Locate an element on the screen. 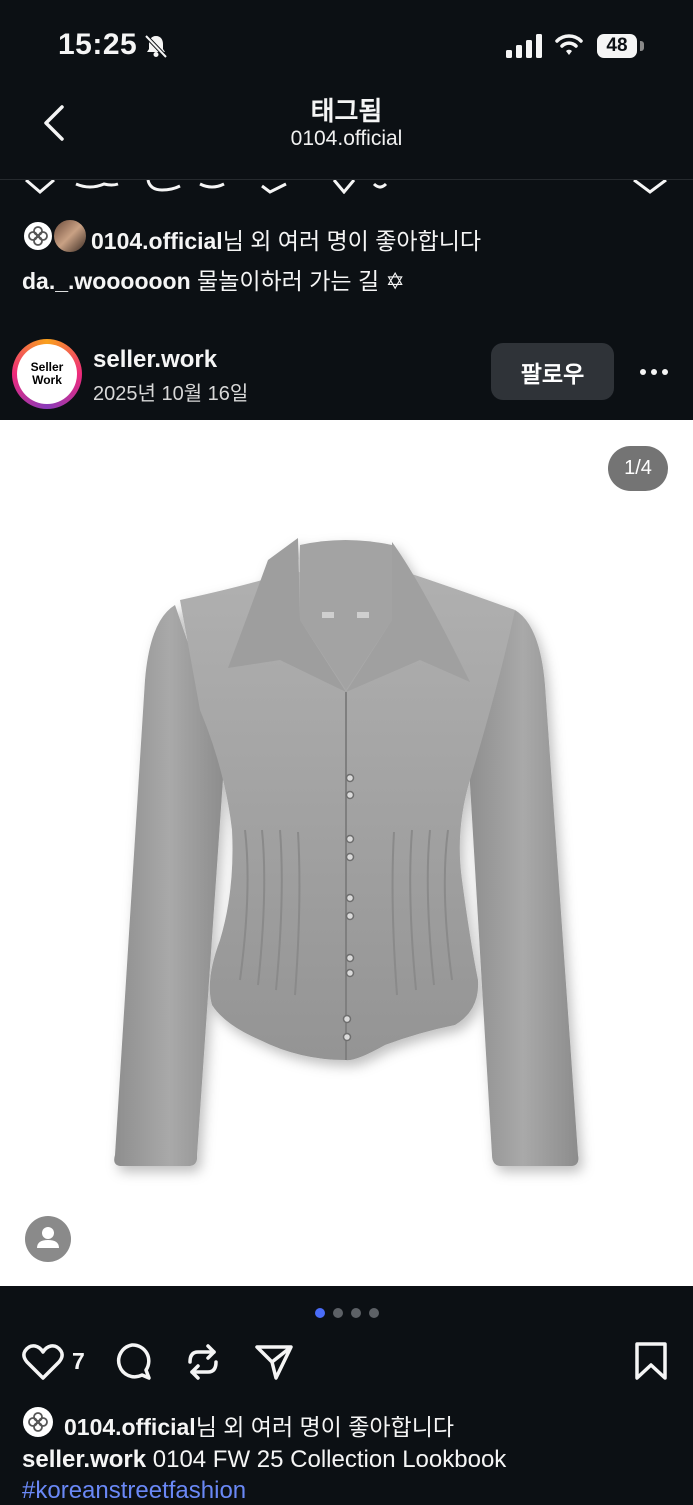 This screenshot has height=1505, width=693. page-title: 태그됨 is located at coordinates (346, 111).